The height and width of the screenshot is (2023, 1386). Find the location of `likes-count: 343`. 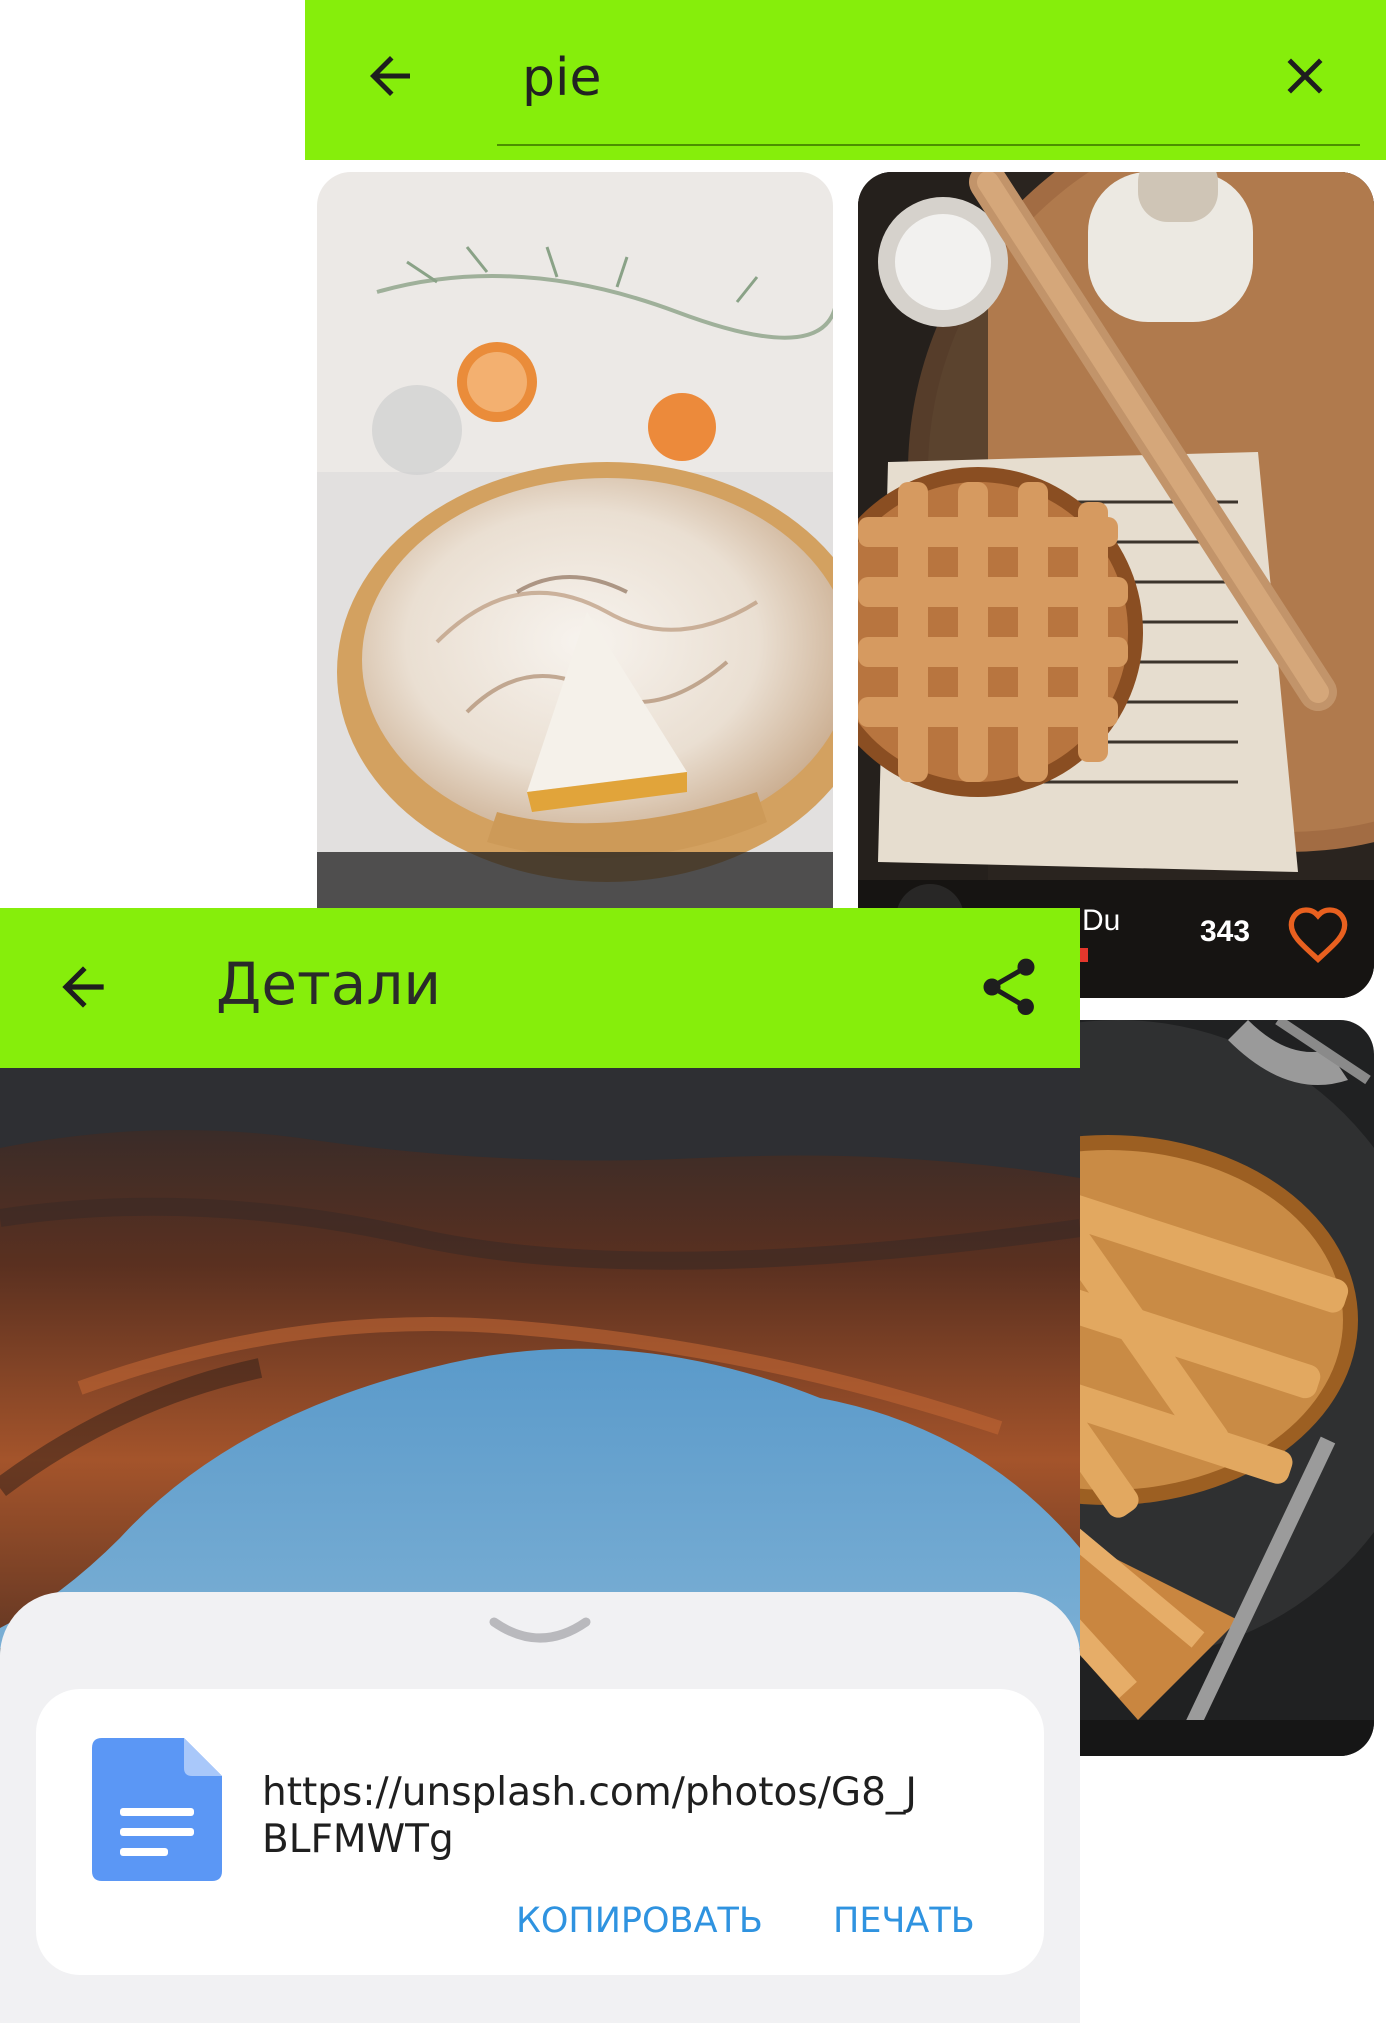

likes-count: 343 is located at coordinates (1225, 931).